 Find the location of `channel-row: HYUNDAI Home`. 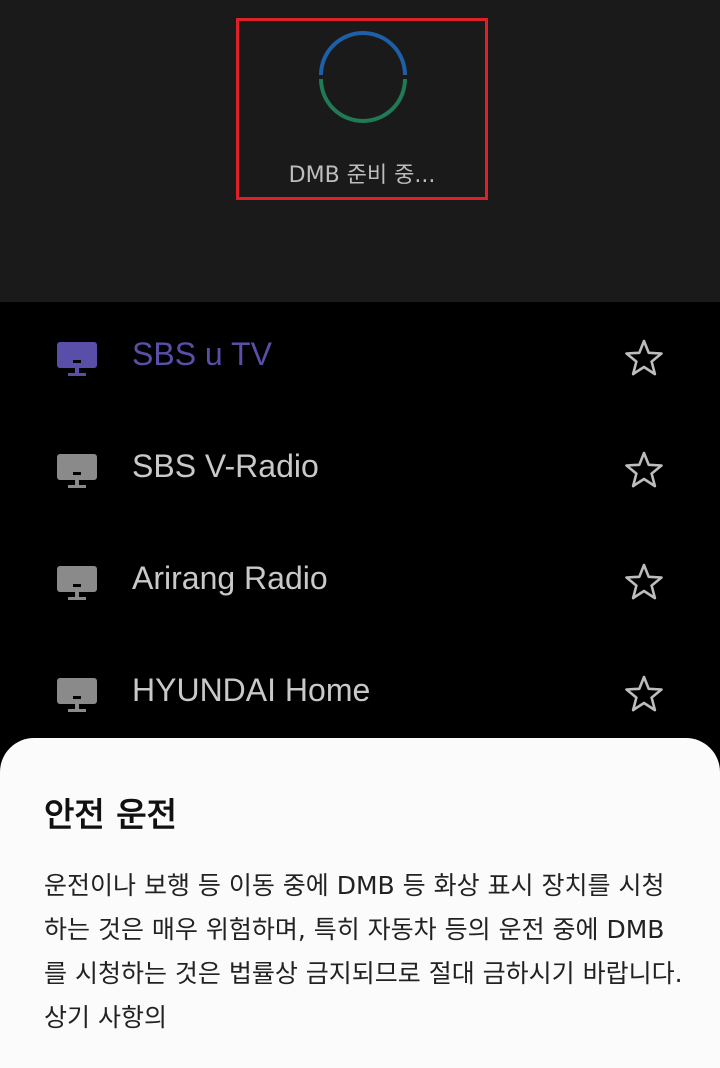

channel-row: HYUNDAI Home is located at coordinates (360, 694).